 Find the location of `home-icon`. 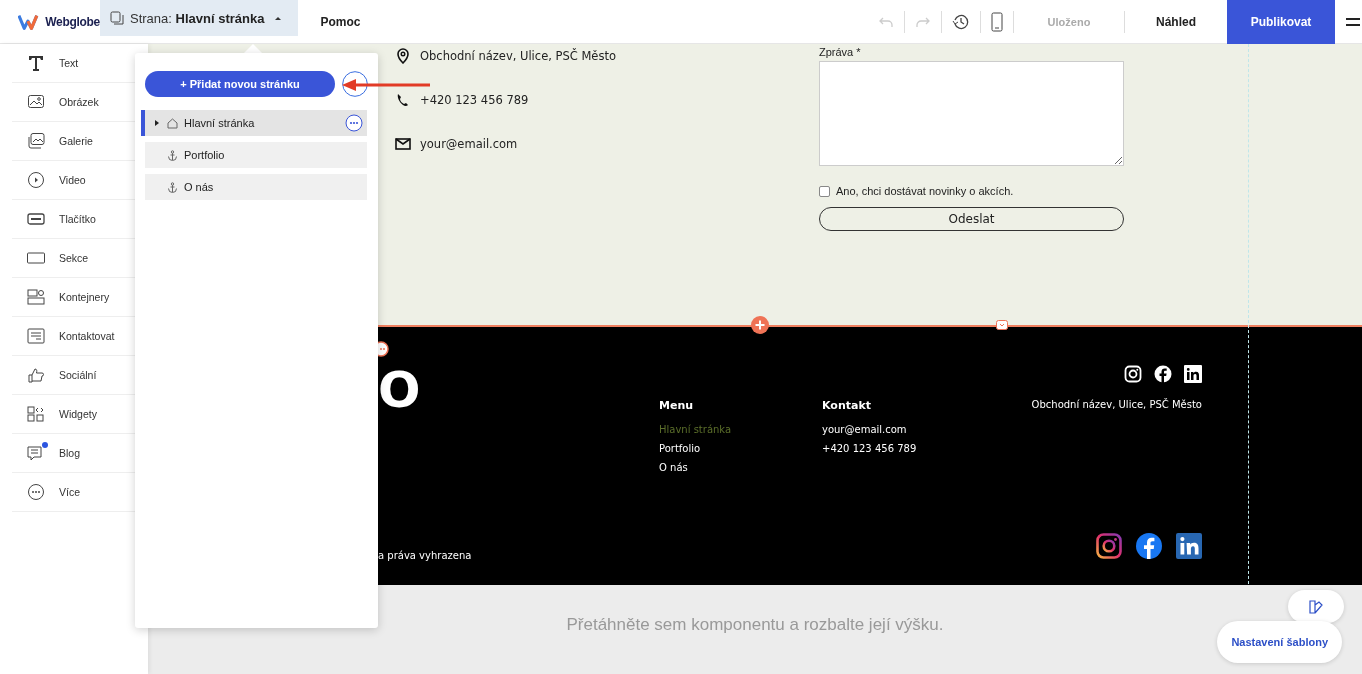

home-icon is located at coordinates (172, 123).